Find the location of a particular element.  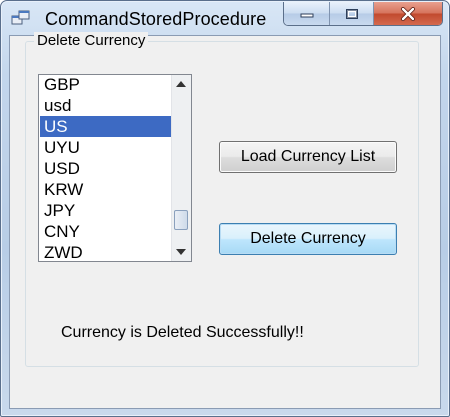

window-title: CommandStoredProcedure is located at coordinates (156, 19).